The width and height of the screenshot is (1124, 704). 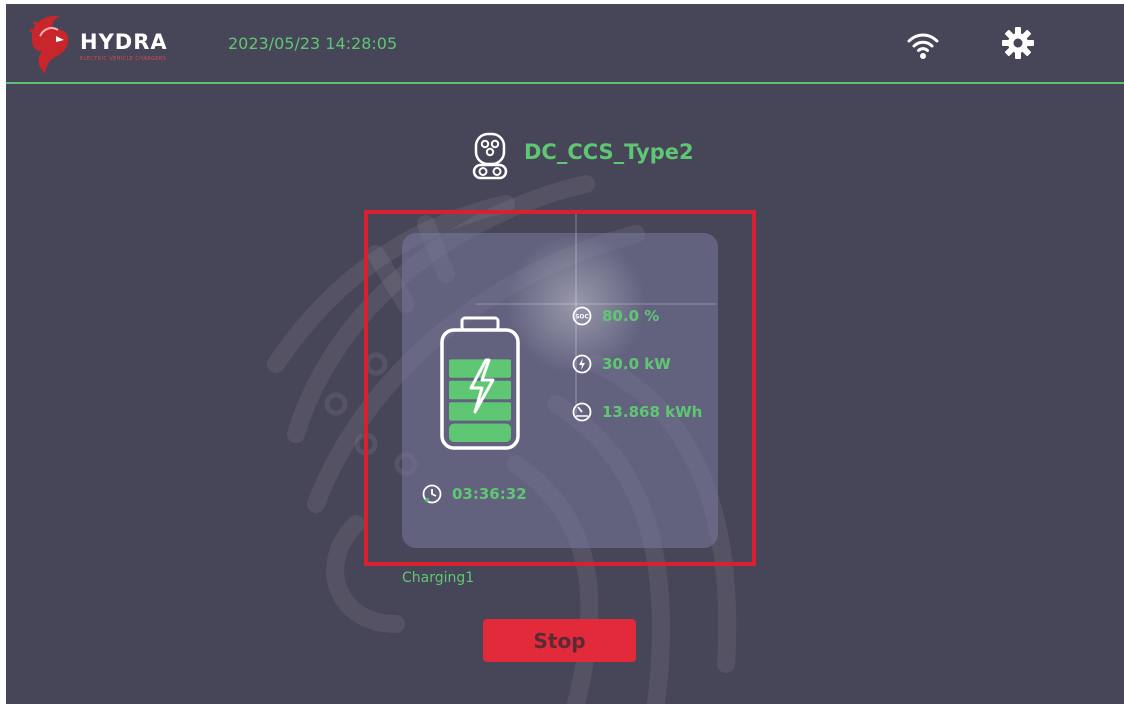 What do you see at coordinates (49, 44) in the screenshot?
I see `dragon-logo-icon` at bounding box center [49, 44].